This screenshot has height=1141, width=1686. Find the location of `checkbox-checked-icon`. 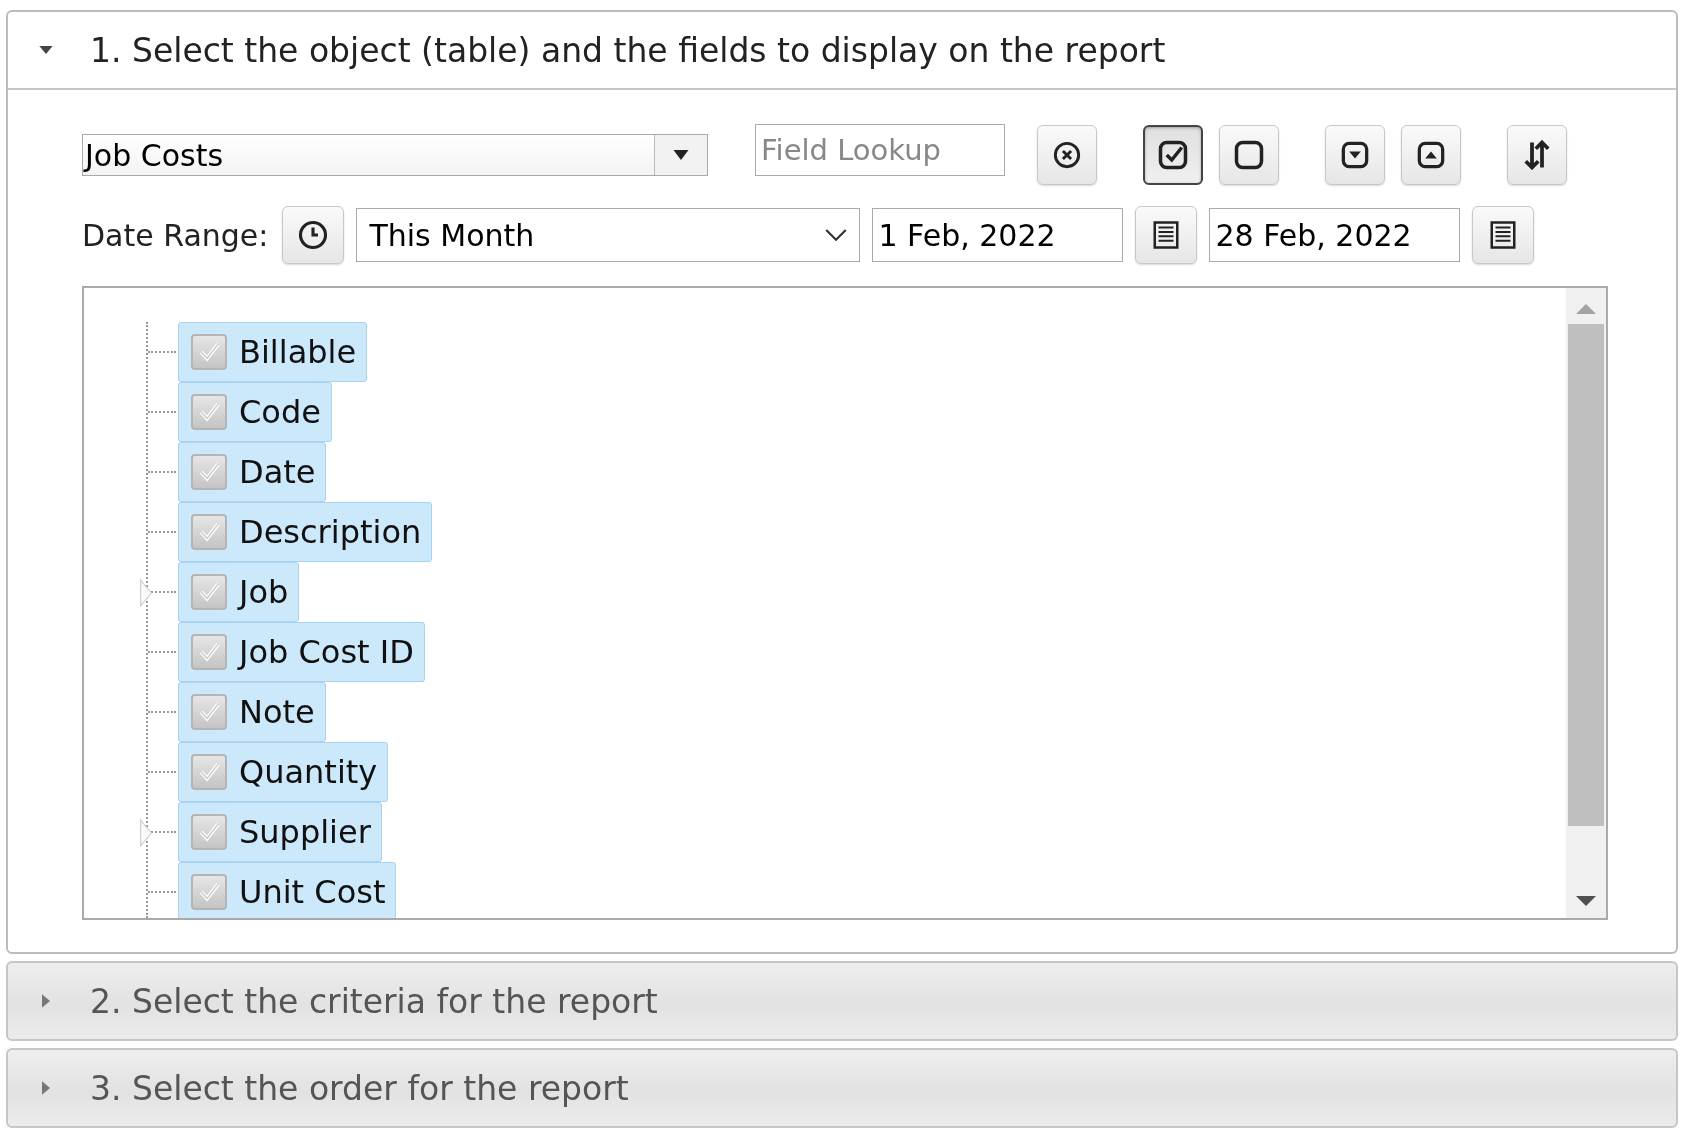

checkbox-checked-icon is located at coordinates (1173, 155).